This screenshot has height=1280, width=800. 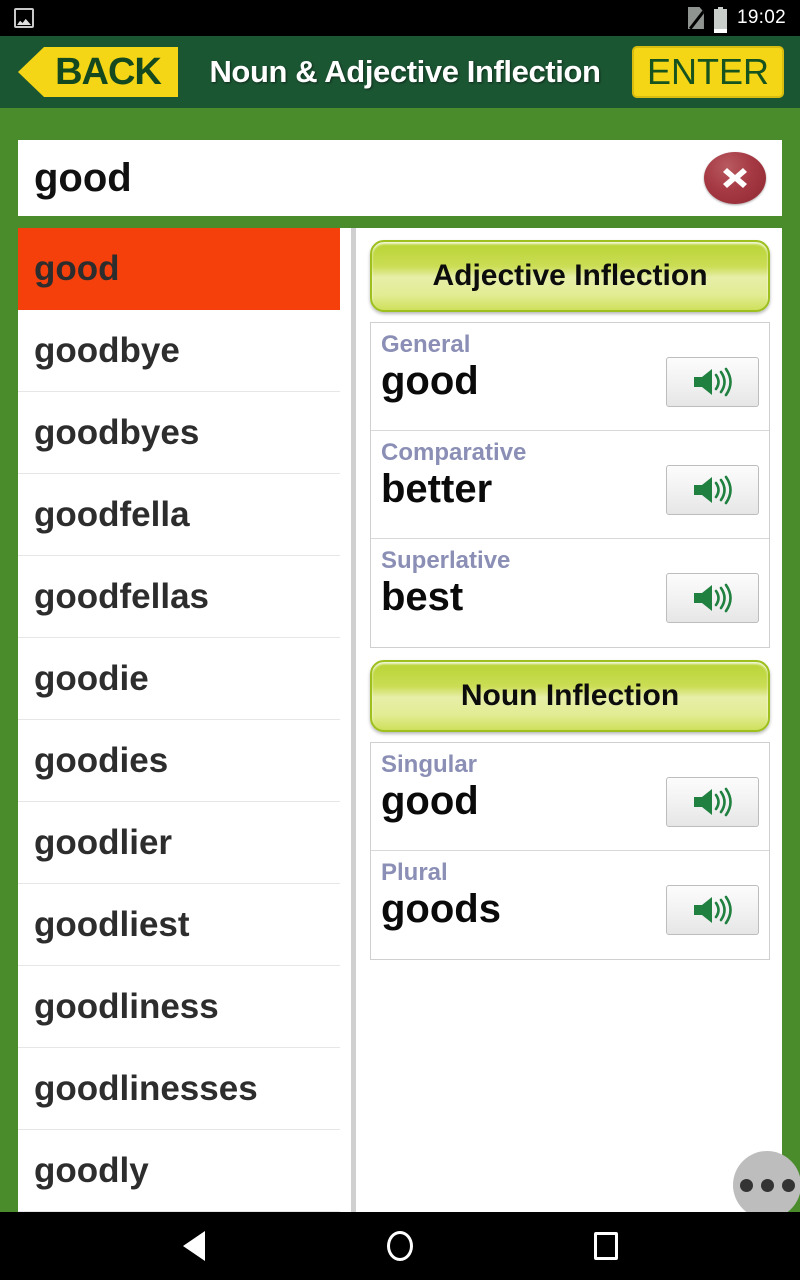 What do you see at coordinates (761, 17) in the screenshot?
I see `status-bar-clock: 19:02` at bounding box center [761, 17].